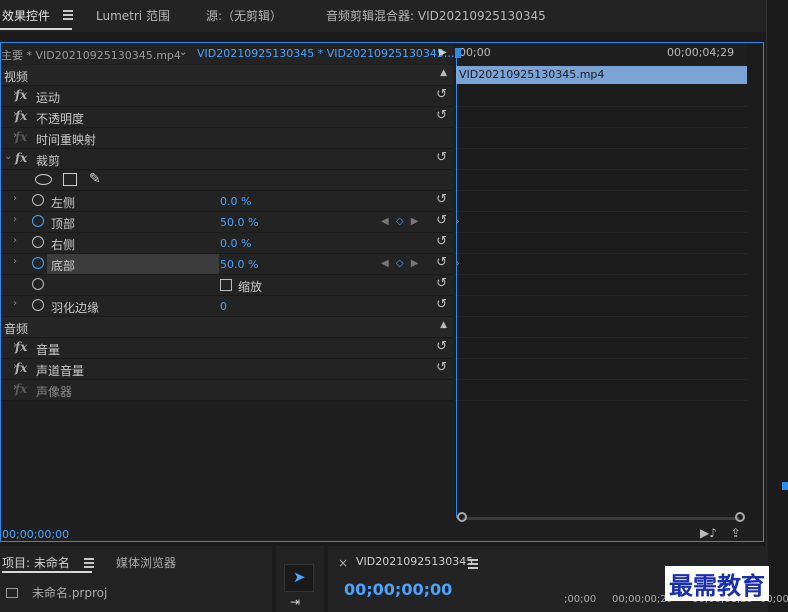 The height and width of the screenshot is (612, 788). What do you see at coordinates (227, 117) in the screenshot?
I see `effect-row-opacity: › fx 不透明度 ↺` at bounding box center [227, 117].